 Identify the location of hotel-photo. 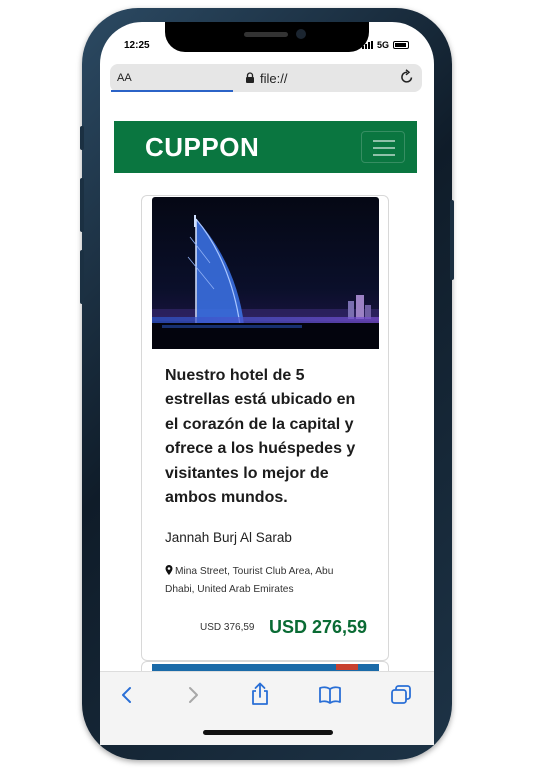
(265, 273).